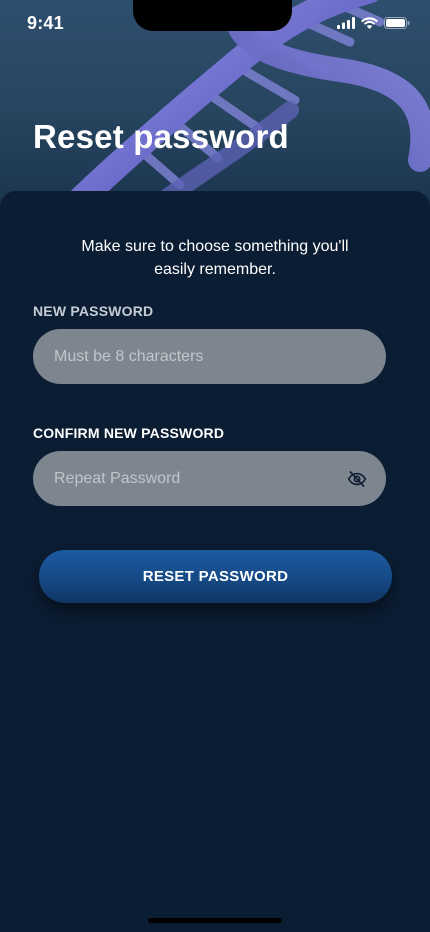 The height and width of the screenshot is (932, 430). Describe the element at coordinates (45, 23) in the screenshot. I see `status-time: 9:41` at that location.